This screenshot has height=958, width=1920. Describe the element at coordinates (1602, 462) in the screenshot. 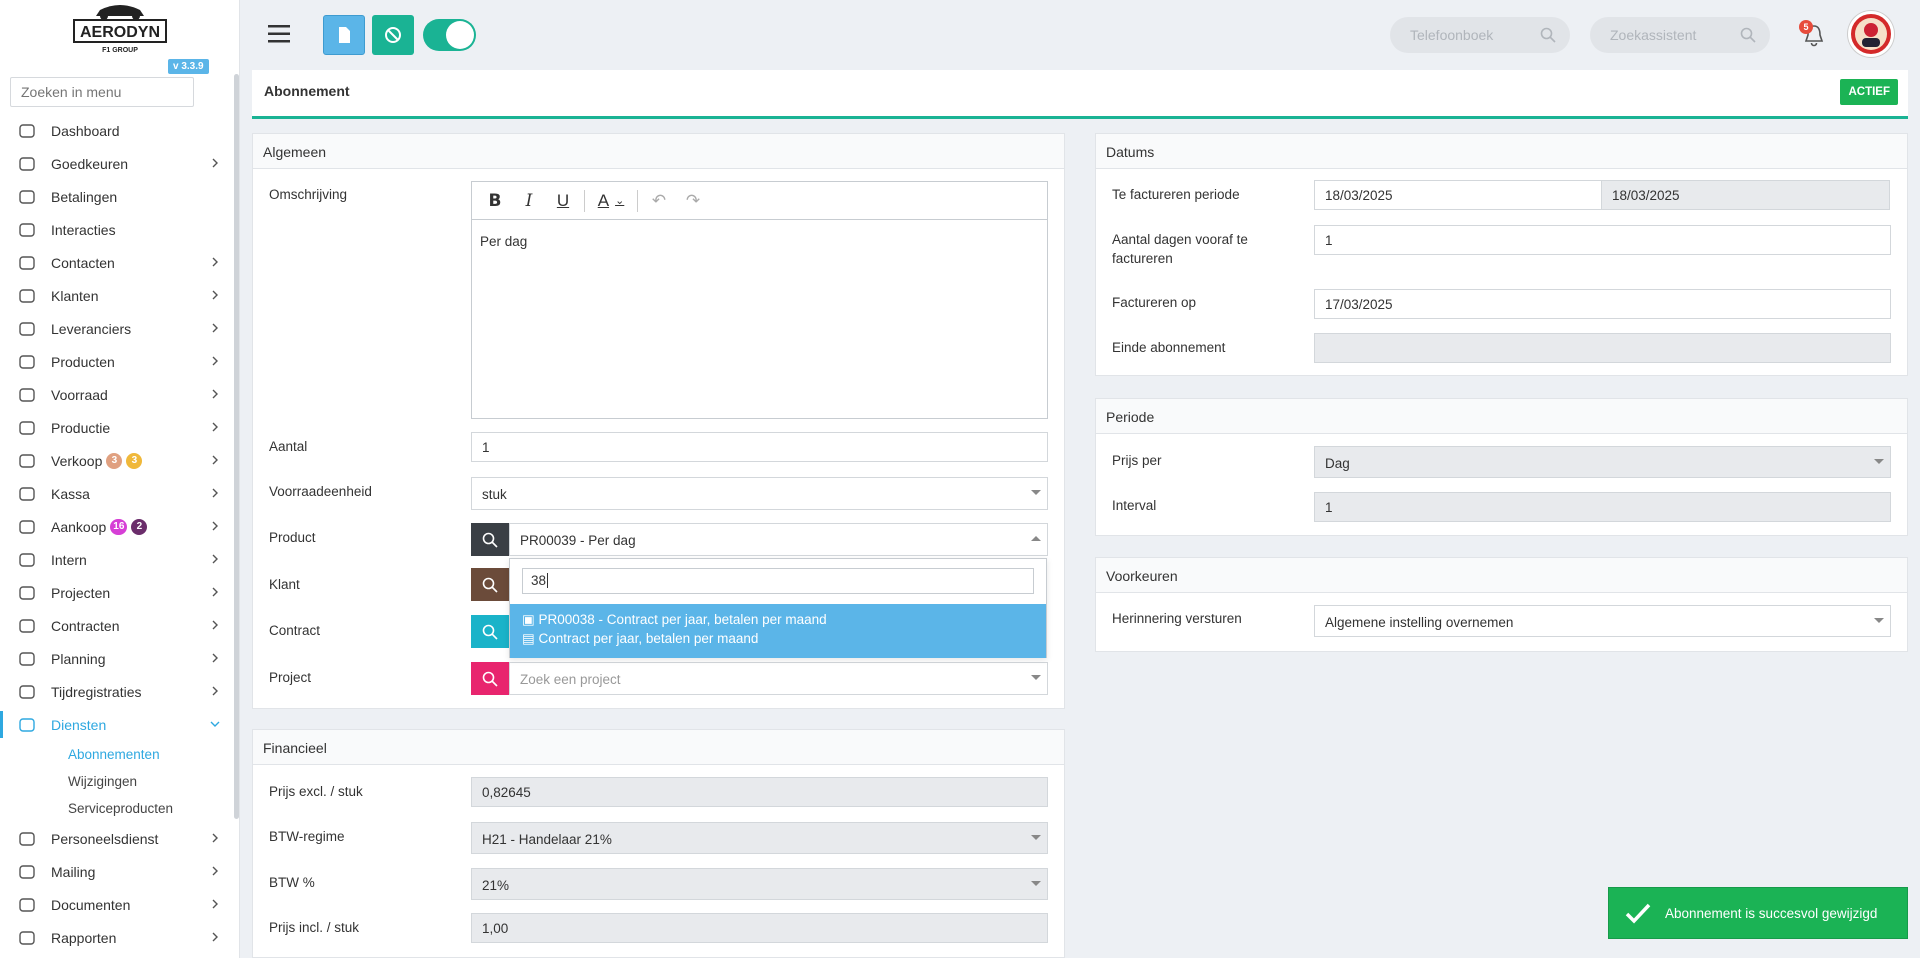

I see `prijs-per-select: Dag` at that location.